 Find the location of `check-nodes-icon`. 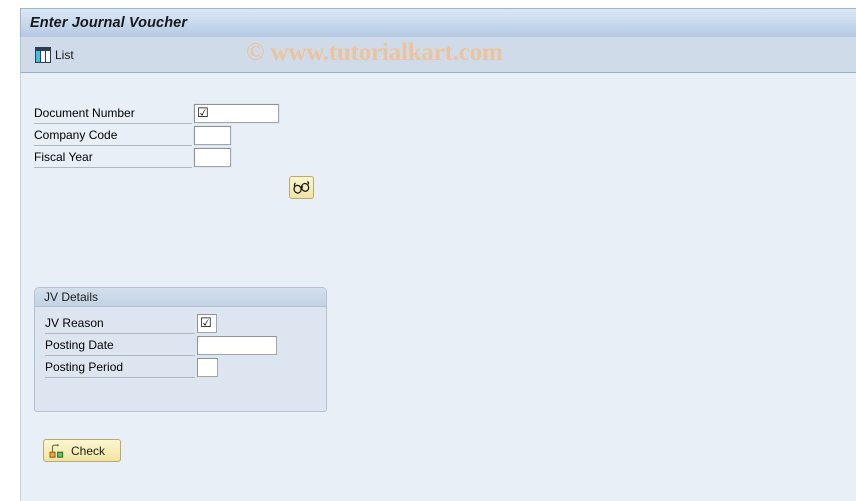

check-nodes-icon is located at coordinates (56, 450).